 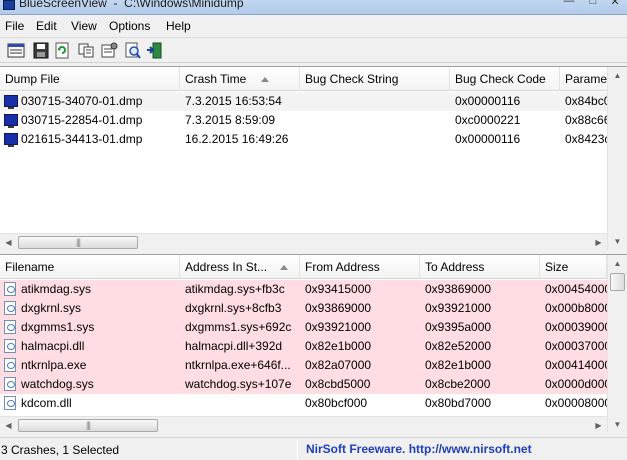 I want to click on column-crash-time: Crash Time, so click(x=240, y=79).